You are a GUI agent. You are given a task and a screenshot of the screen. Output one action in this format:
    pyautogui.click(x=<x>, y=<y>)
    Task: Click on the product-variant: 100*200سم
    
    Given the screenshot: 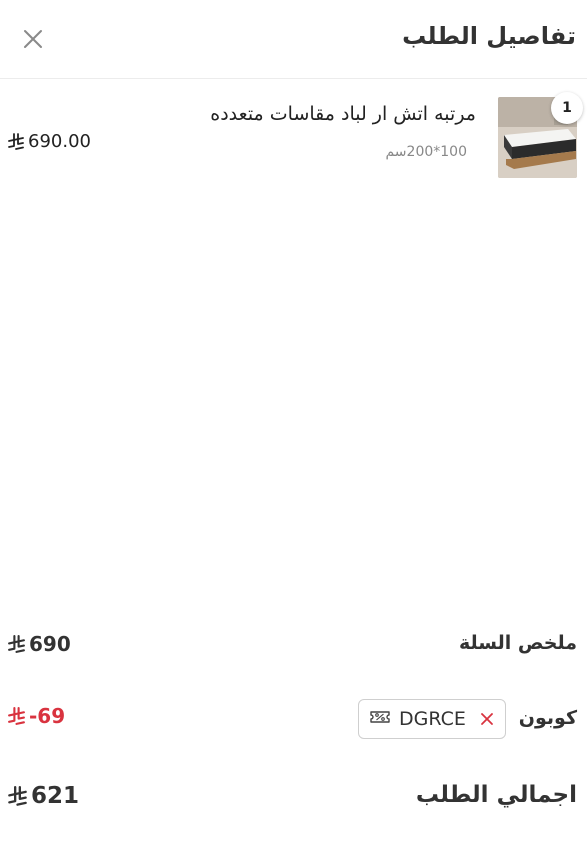 What is the action you would take?
    pyautogui.click(x=426, y=152)
    